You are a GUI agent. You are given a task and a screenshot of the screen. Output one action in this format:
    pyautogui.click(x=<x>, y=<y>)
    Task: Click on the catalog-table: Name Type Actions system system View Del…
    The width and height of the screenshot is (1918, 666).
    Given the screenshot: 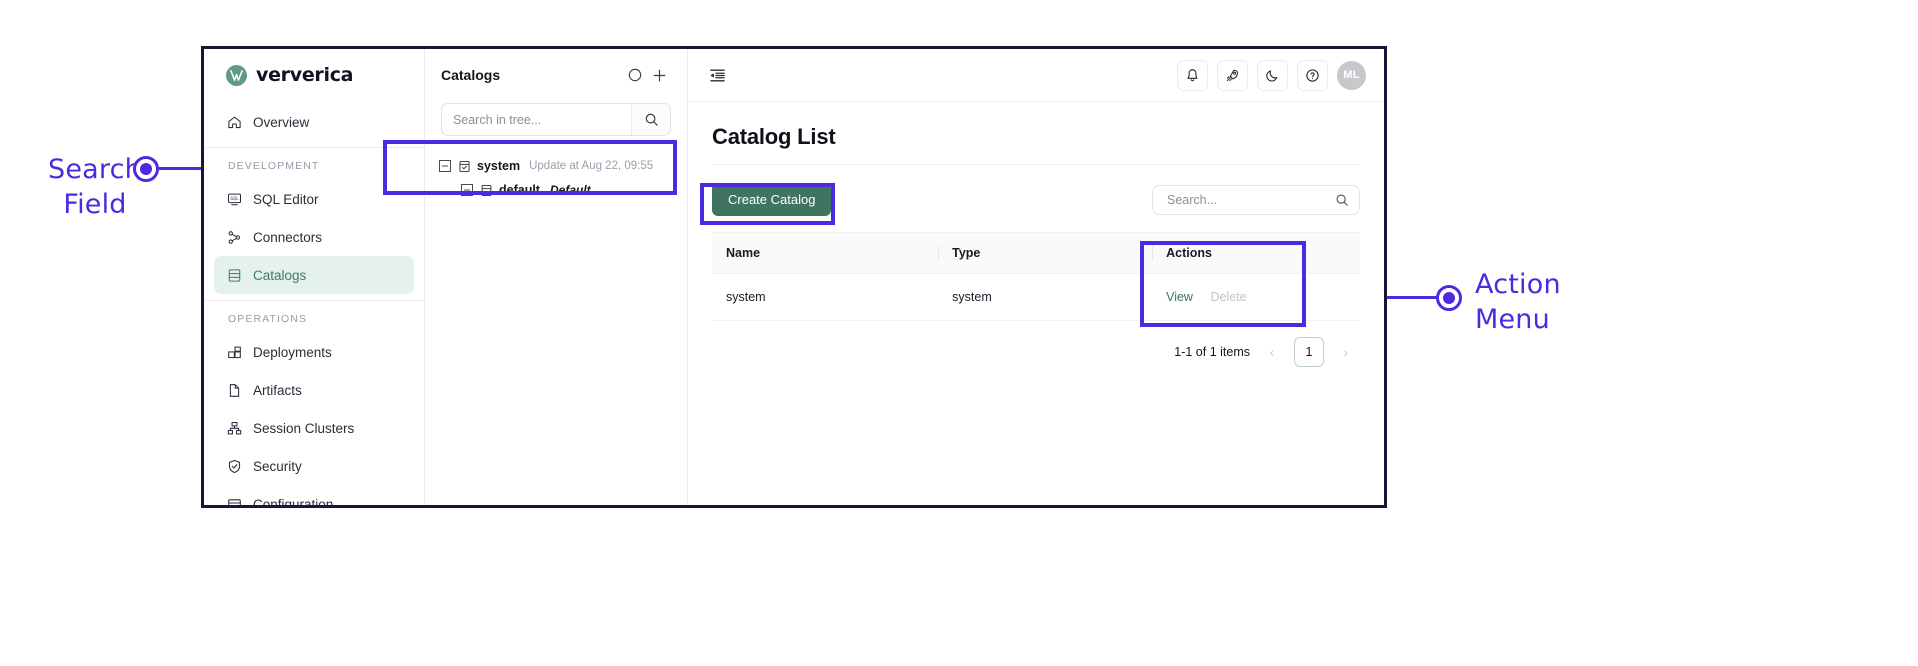 What is the action you would take?
    pyautogui.click(x=1036, y=276)
    